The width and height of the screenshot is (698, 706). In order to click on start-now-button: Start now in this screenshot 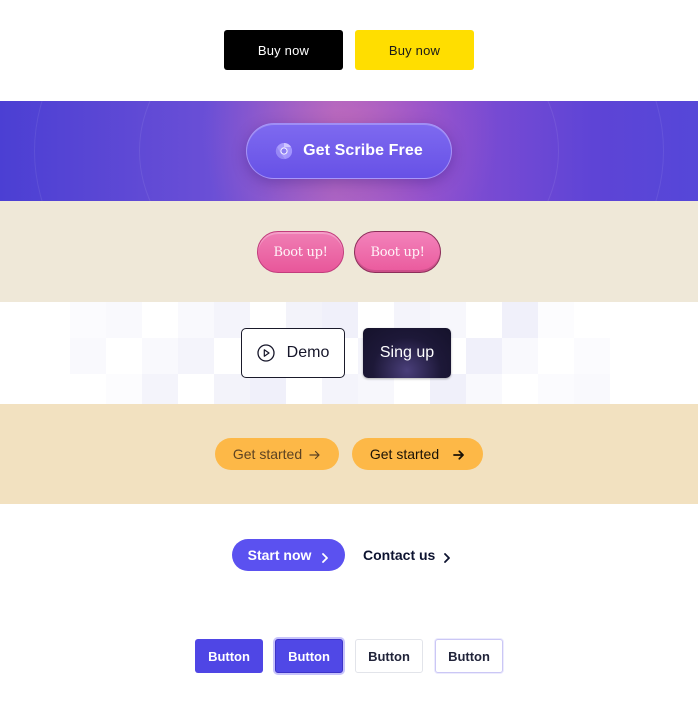, I will do `click(288, 555)`.